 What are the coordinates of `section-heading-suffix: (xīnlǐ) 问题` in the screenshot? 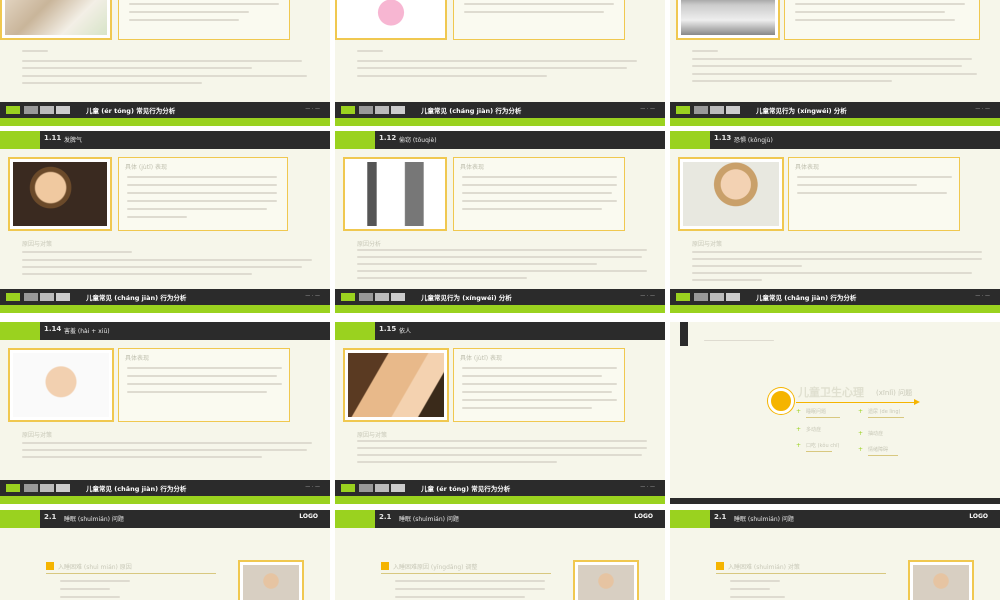 It's located at (894, 393).